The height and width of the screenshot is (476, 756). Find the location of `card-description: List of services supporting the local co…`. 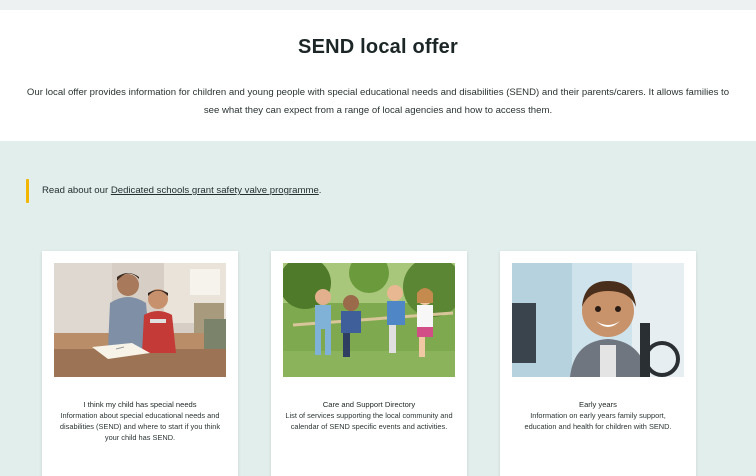

card-description: List of services supporting the local co… is located at coordinates (369, 421).